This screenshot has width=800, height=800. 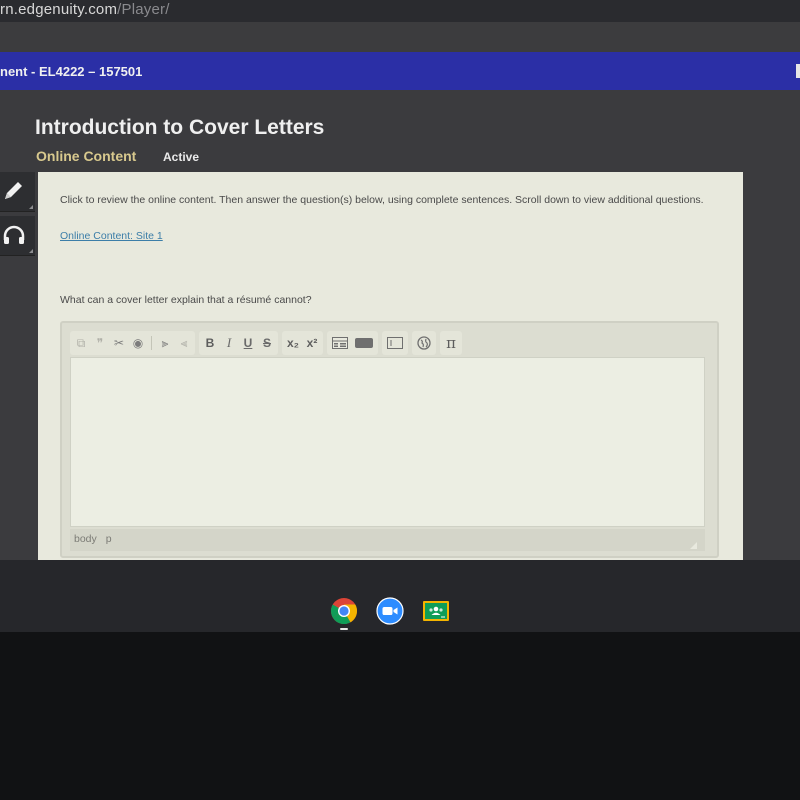 I want to click on google-classroom-app, so click(x=436, y=611).